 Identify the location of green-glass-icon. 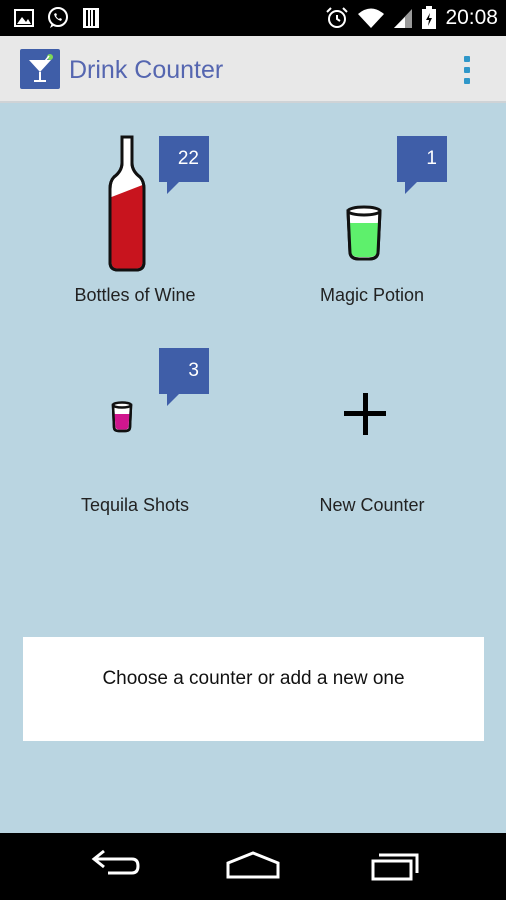
(364, 233).